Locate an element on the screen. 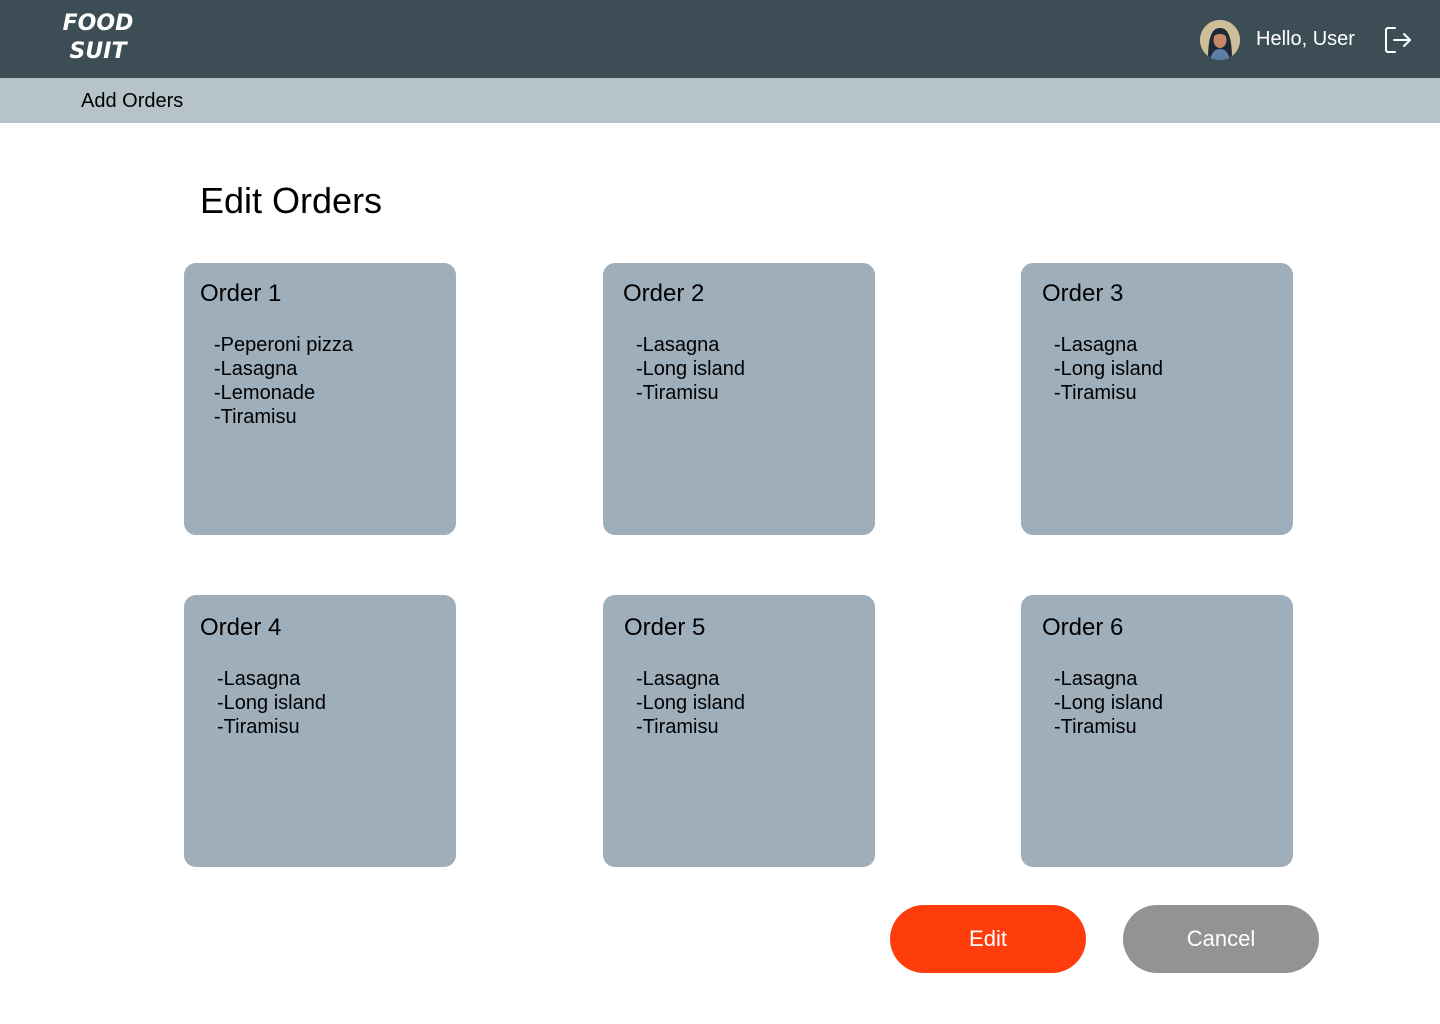 The width and height of the screenshot is (1440, 1024). order-title: Order 6 is located at coordinates (1083, 627).